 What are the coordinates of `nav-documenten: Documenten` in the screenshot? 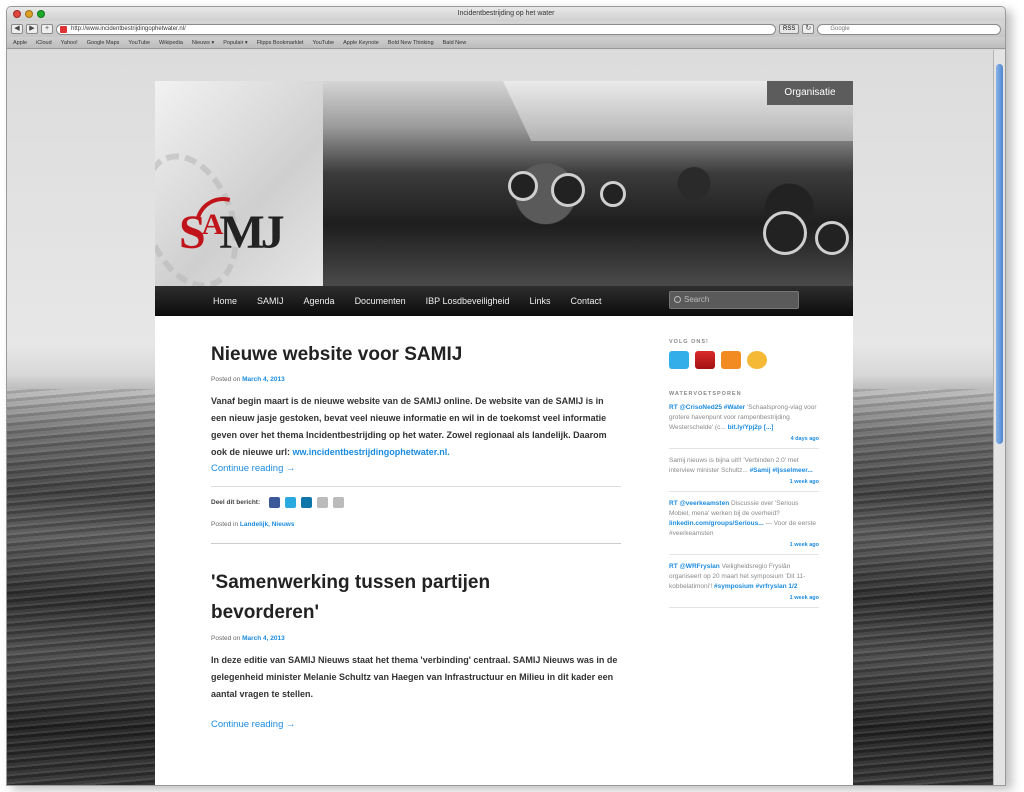 It's located at (380, 301).